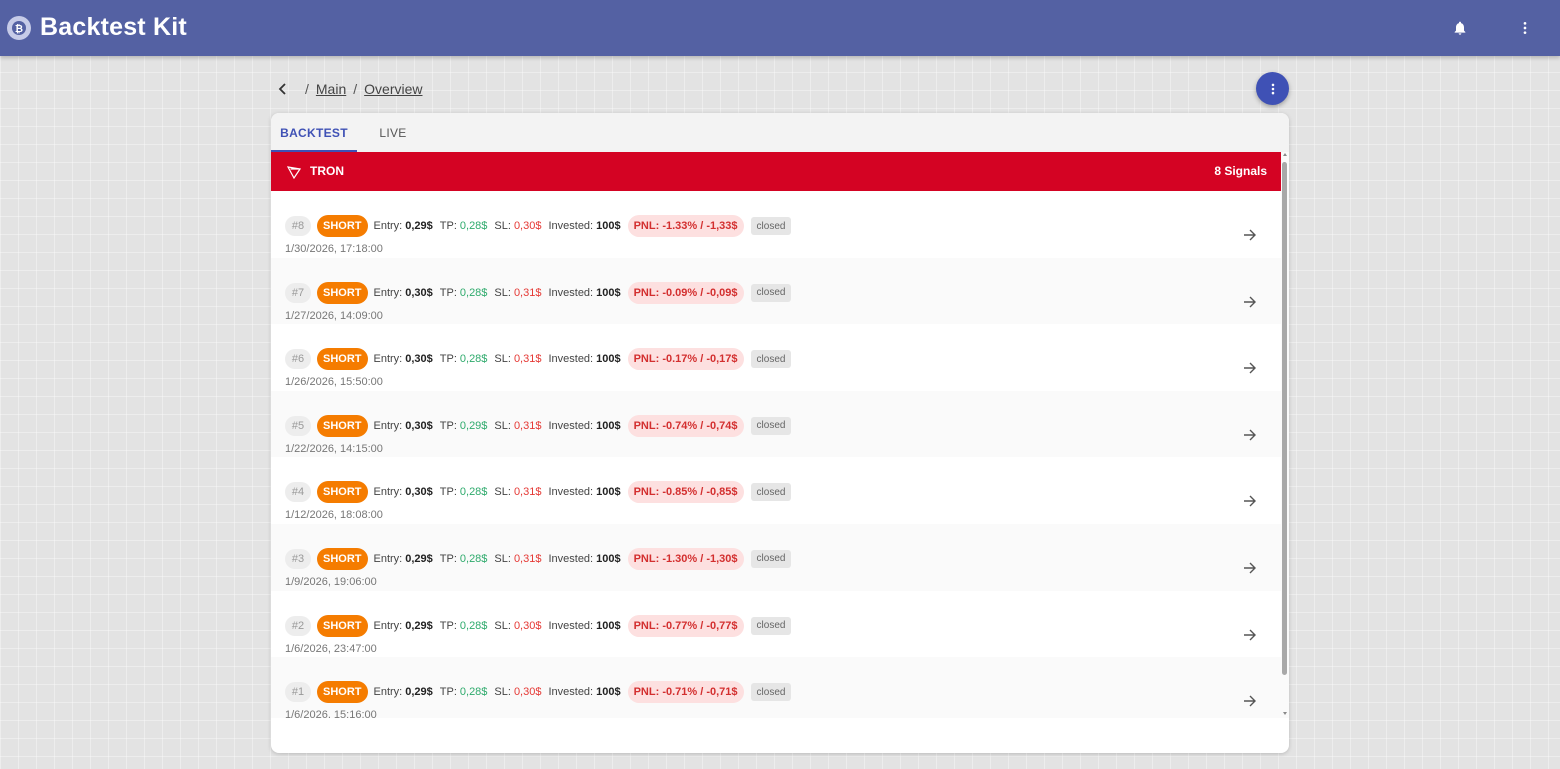  Describe the element at coordinates (1460, 28) in the screenshot. I see `bell-icon` at that location.